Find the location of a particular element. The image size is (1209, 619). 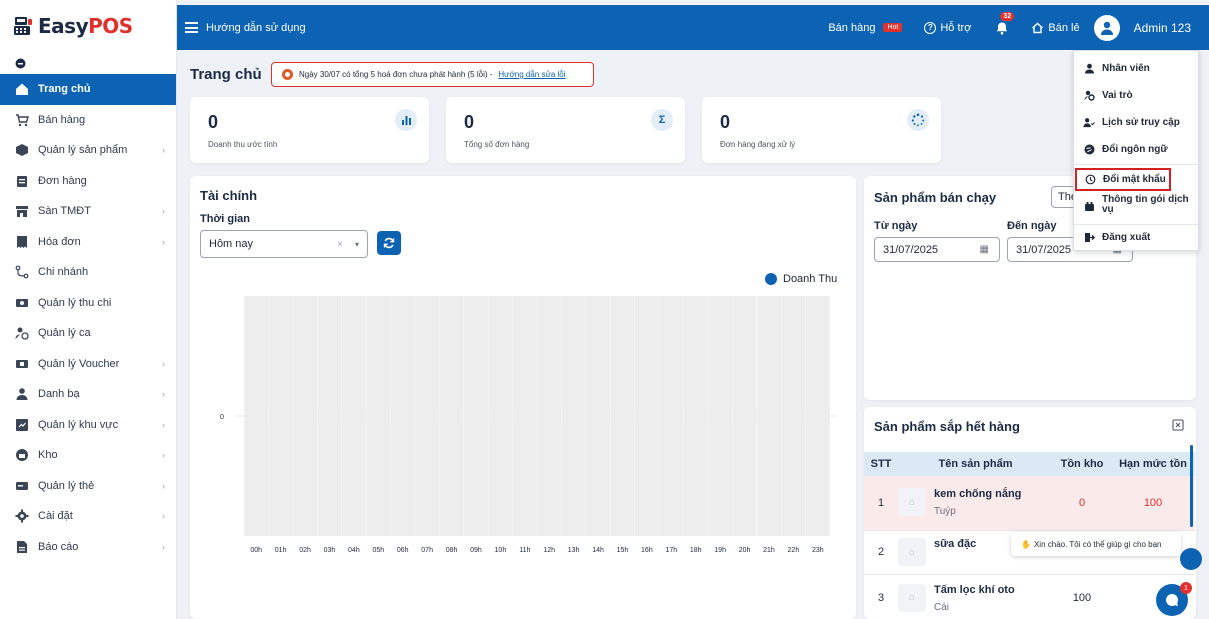

chat-badge: 1 is located at coordinates (1186, 588).